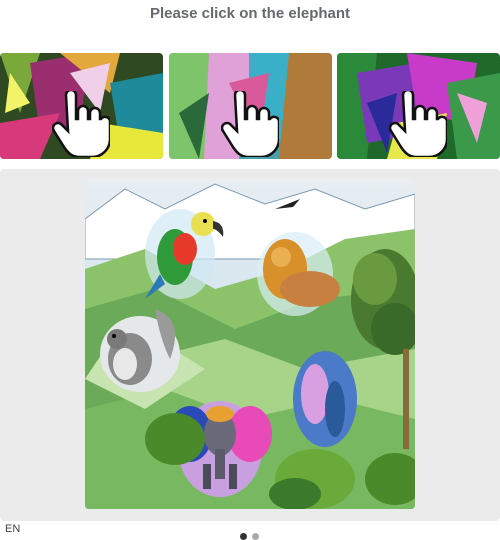  What do you see at coordinates (250, 13) in the screenshot?
I see `challenge-prompt: Please click on the elephant` at bounding box center [250, 13].